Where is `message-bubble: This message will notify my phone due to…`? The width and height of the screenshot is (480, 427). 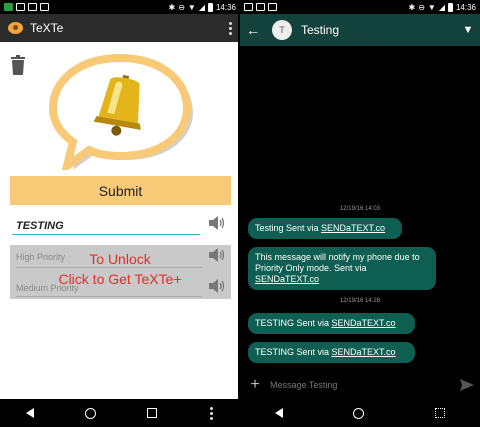
message-bubble: This message will notify my phone due to… is located at coordinates (342, 268).